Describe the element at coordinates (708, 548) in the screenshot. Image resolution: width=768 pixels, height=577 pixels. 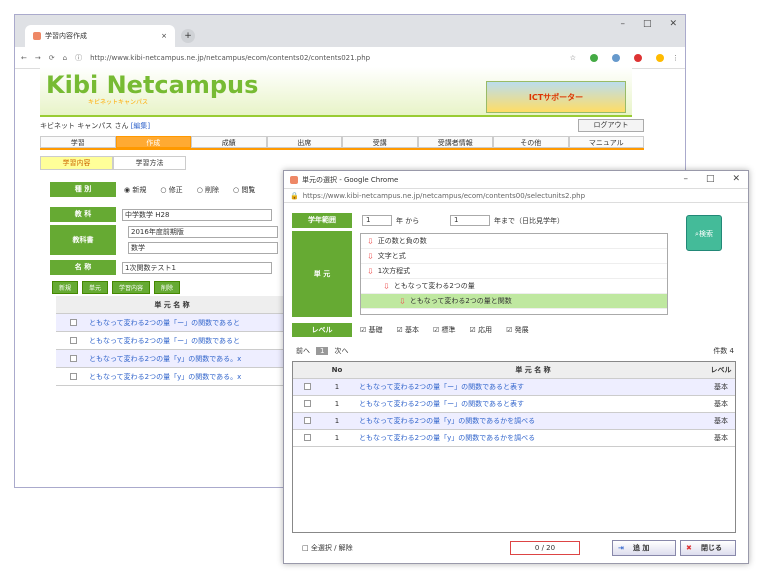
I see `close-button: ✖ 閉じる` at that location.